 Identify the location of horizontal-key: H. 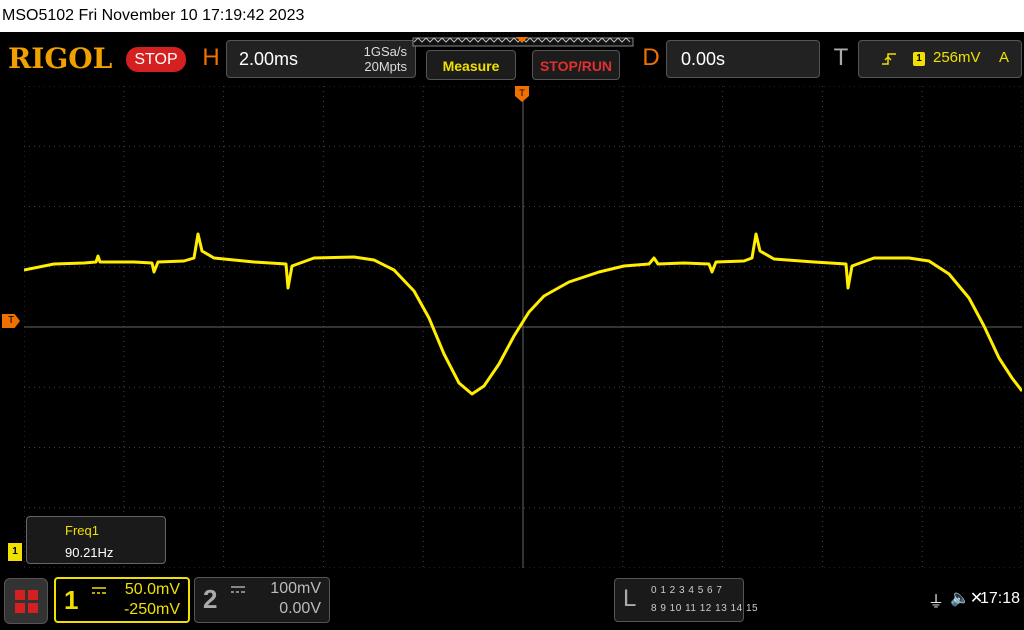
(211, 58).